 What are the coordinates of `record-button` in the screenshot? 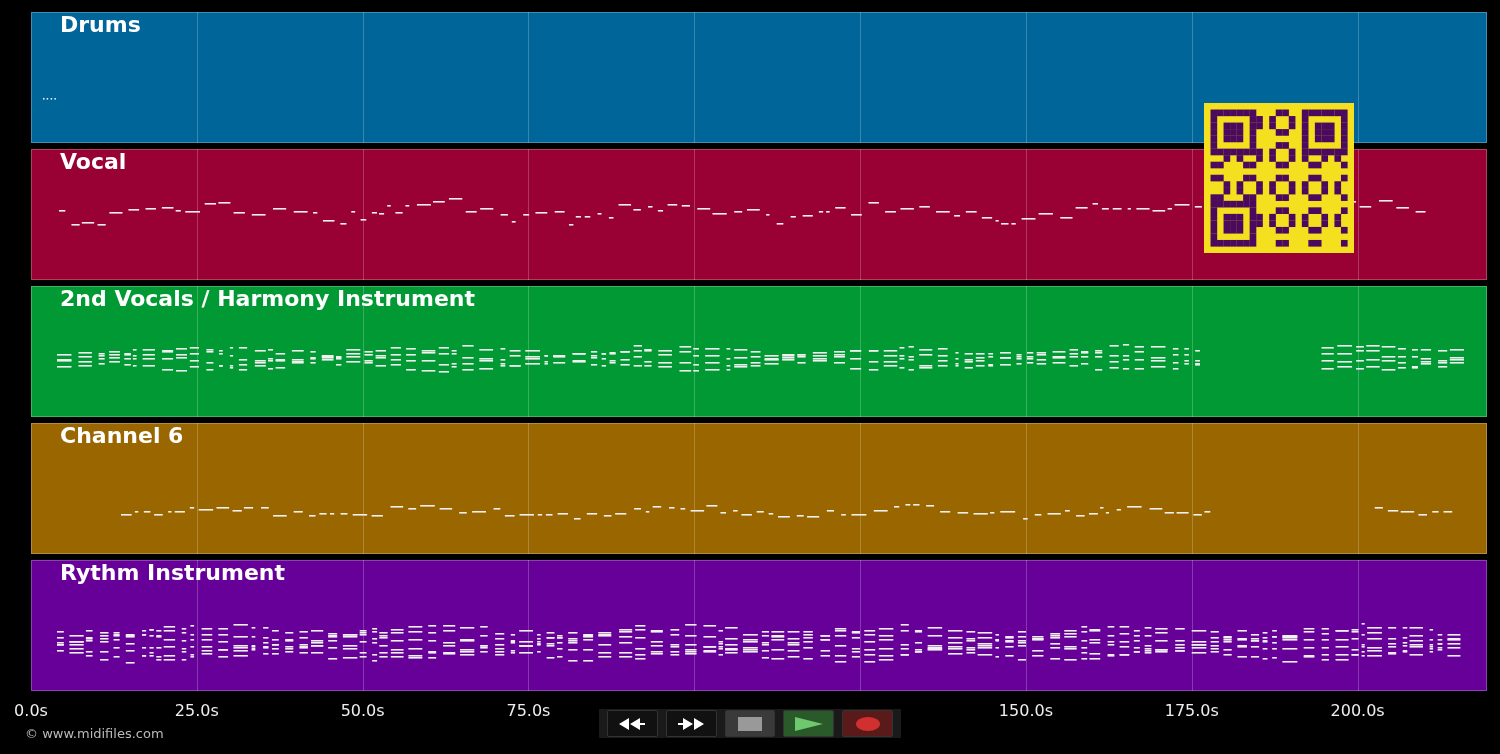 It's located at (867, 723).